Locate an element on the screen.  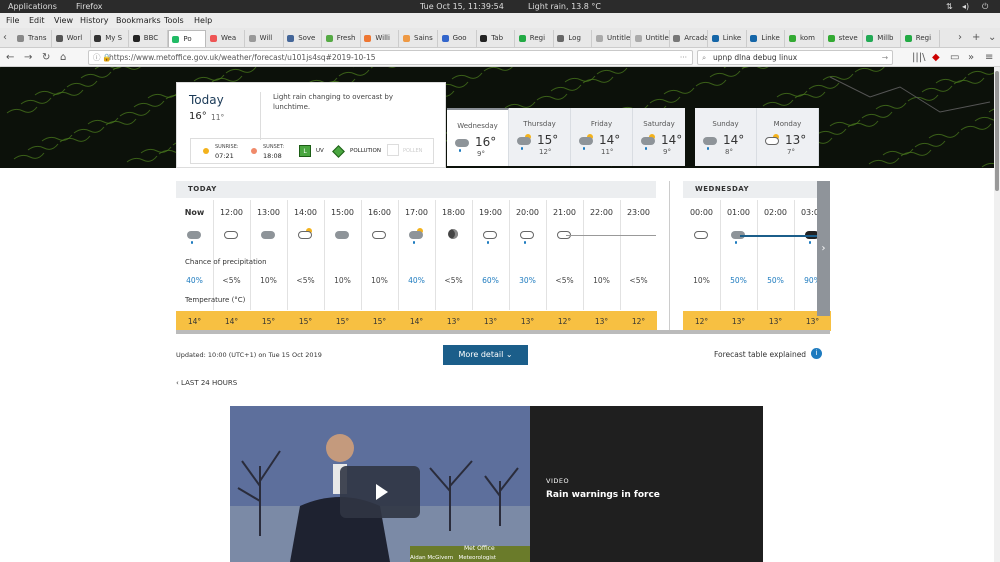
apps-menu: Applications is located at coordinates (32, 6).